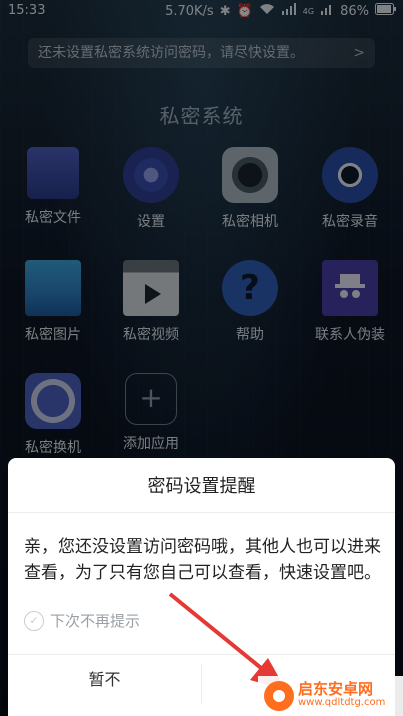 This screenshot has height=716, width=403. What do you see at coordinates (336, 689) in the screenshot?
I see `watermark-name: 启东安卓网` at bounding box center [336, 689].